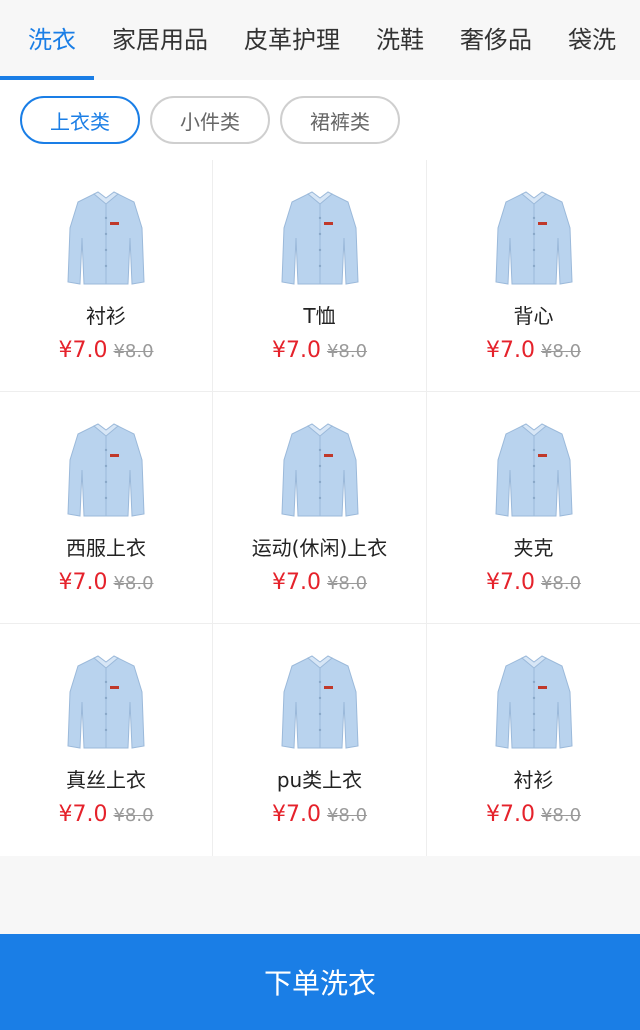  I want to click on item-card: T恤 ¥7.0 ¥8.0, so click(320, 276).